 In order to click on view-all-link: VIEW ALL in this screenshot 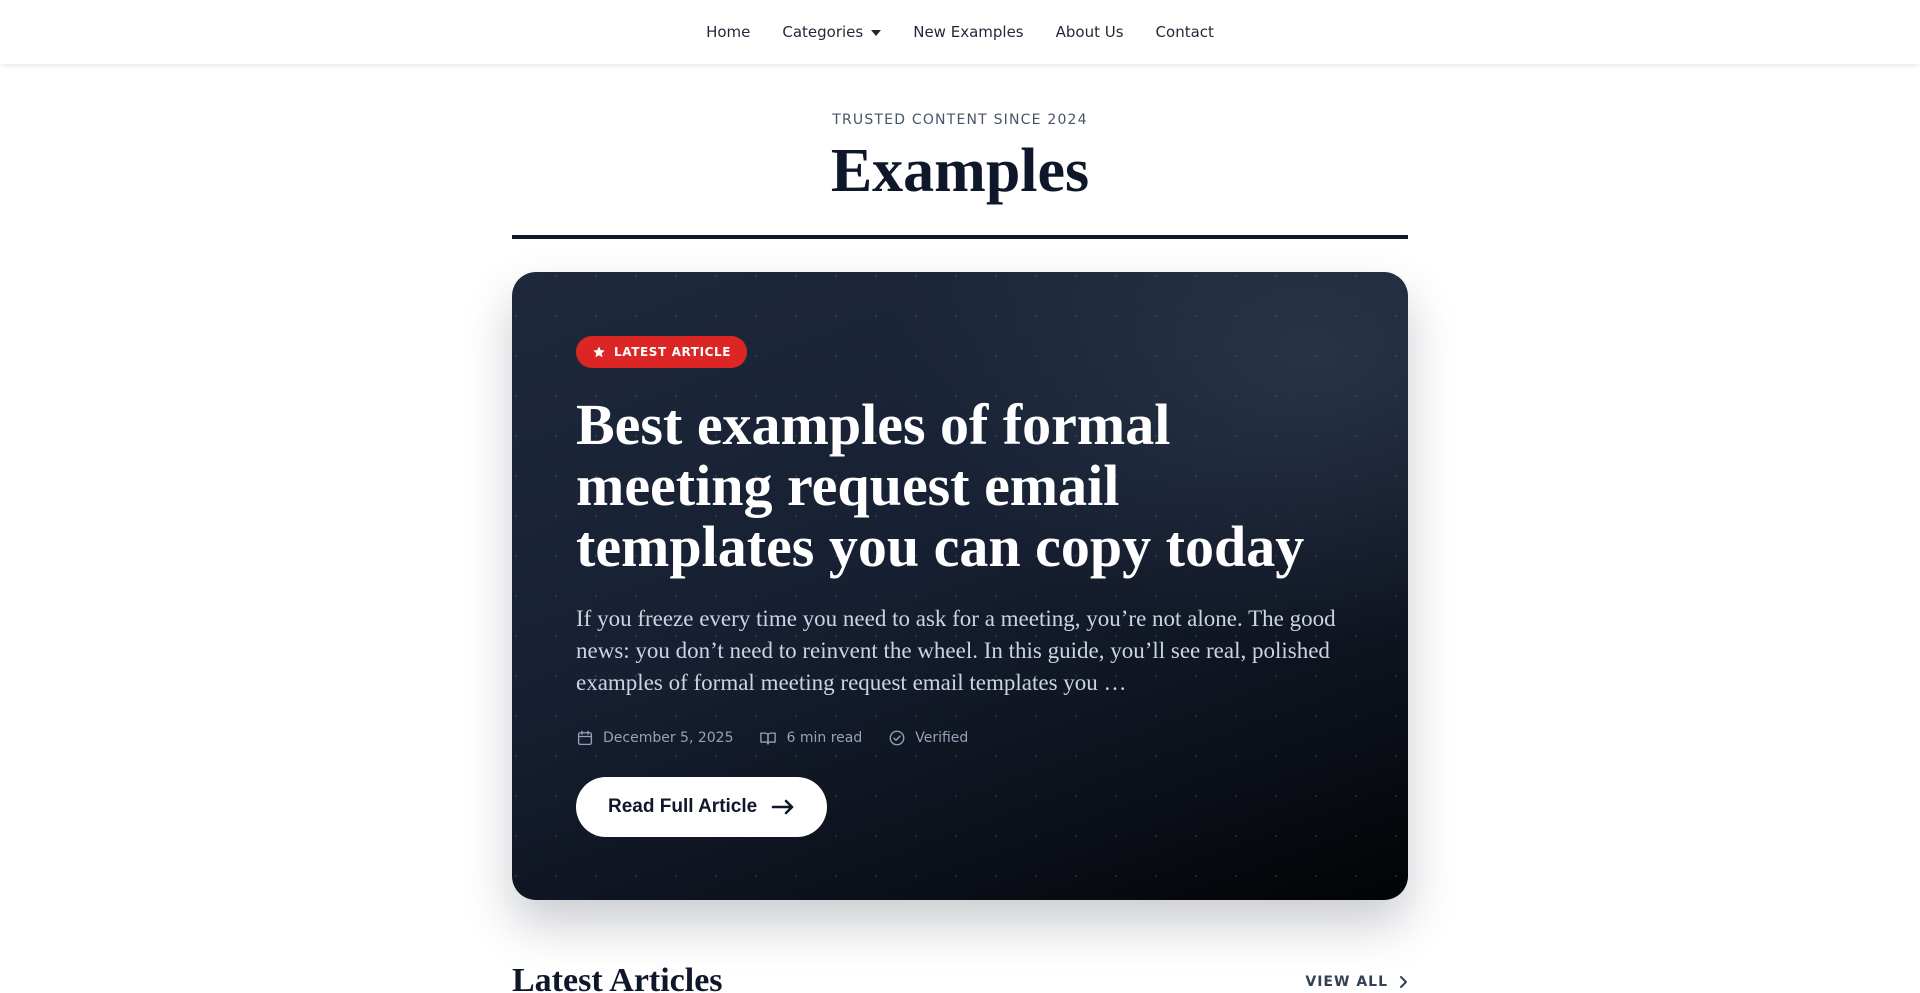, I will do `click(1356, 982)`.